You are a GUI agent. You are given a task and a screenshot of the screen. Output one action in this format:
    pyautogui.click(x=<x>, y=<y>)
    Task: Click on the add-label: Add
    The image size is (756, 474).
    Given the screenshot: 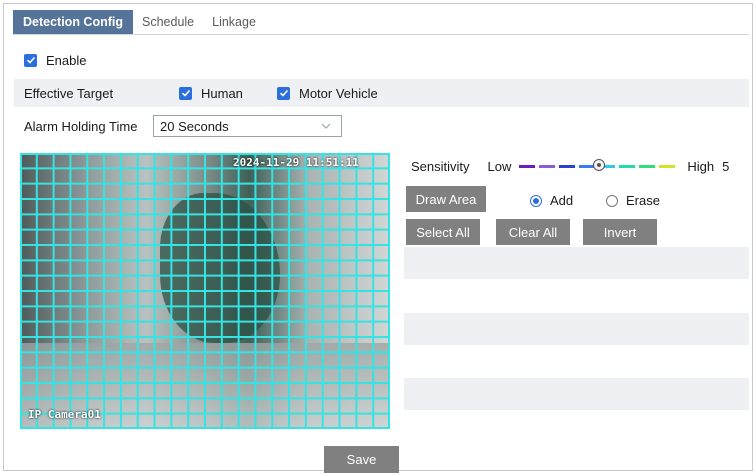 What is the action you would take?
    pyautogui.click(x=562, y=200)
    